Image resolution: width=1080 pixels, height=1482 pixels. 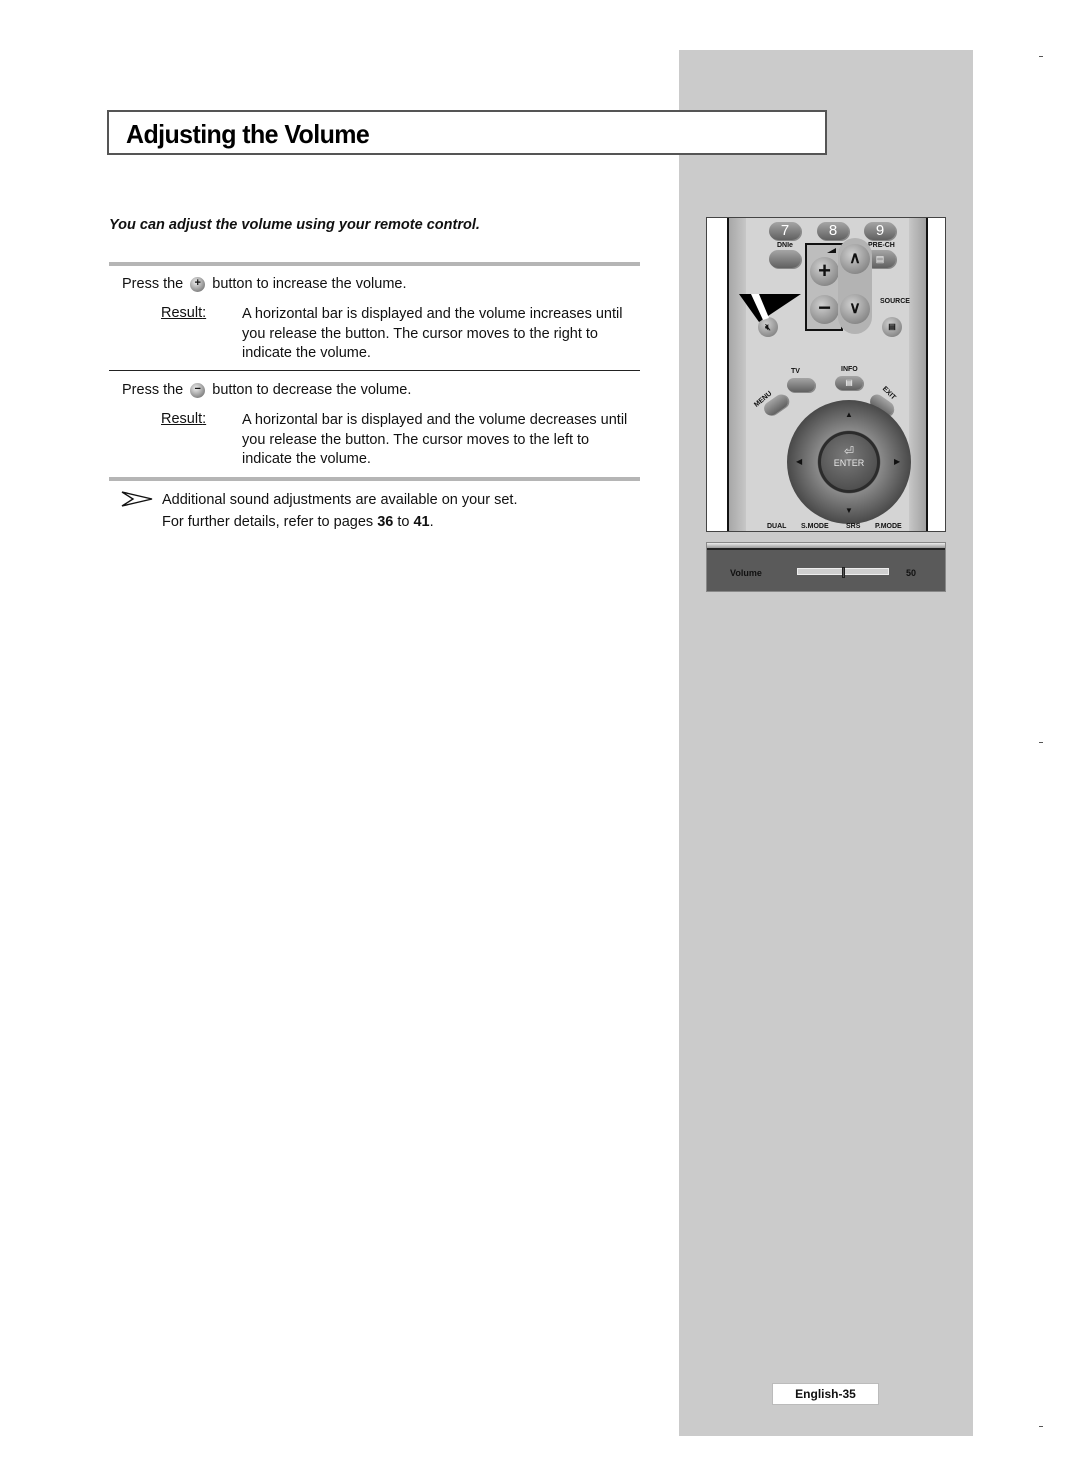 I want to click on ch-down-key: ∨, so click(x=855, y=309).